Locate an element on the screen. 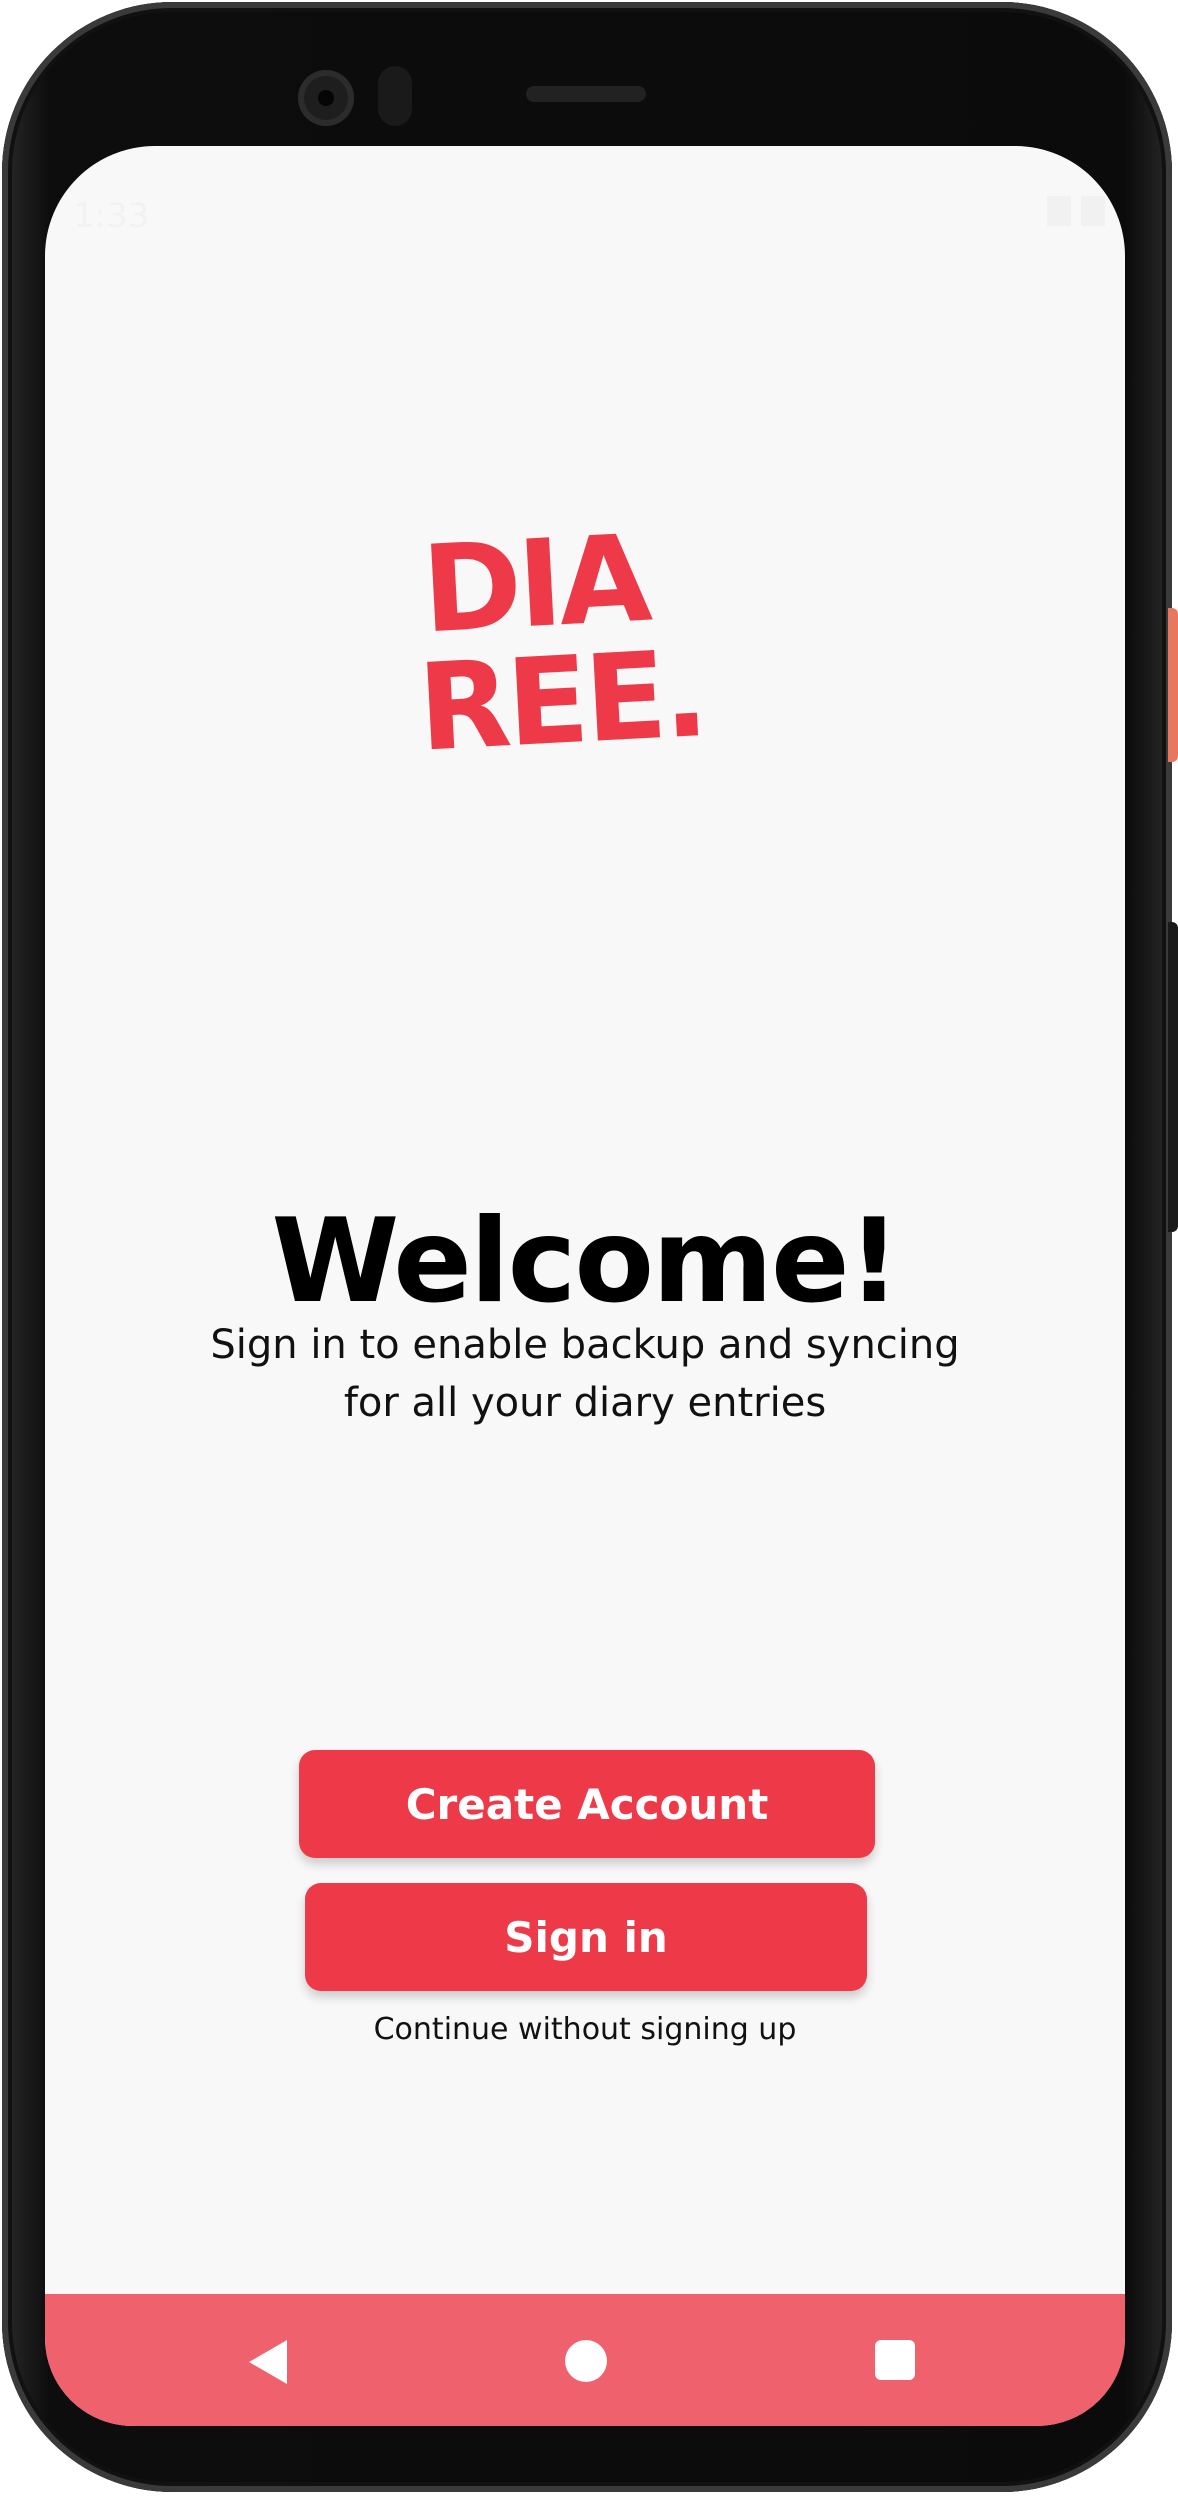 The height and width of the screenshot is (2498, 1178). status-bar: 1:33 is located at coordinates (585, 191).